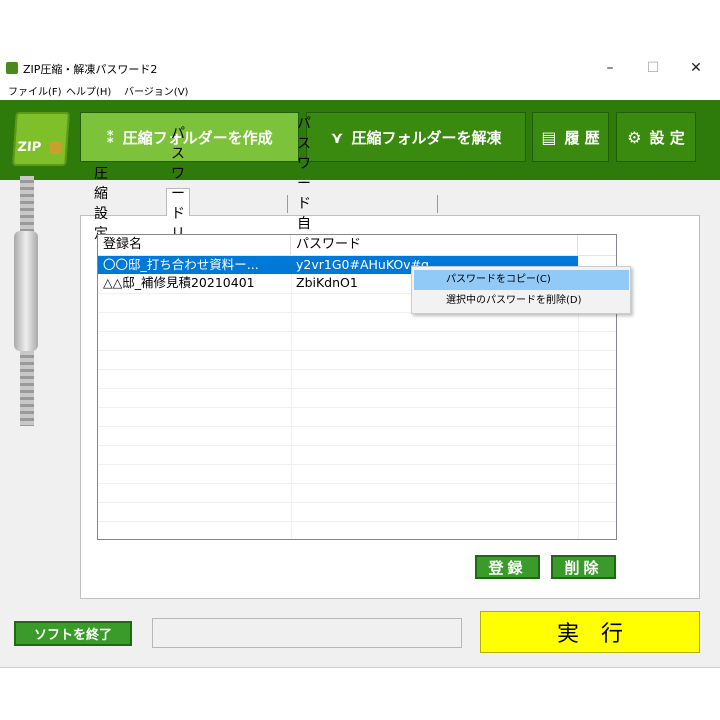 The width and height of the screenshot is (720, 720). I want to click on menu-bar: ファイル(F) ヘルプ(H) バージョン(V), so click(360, 90).